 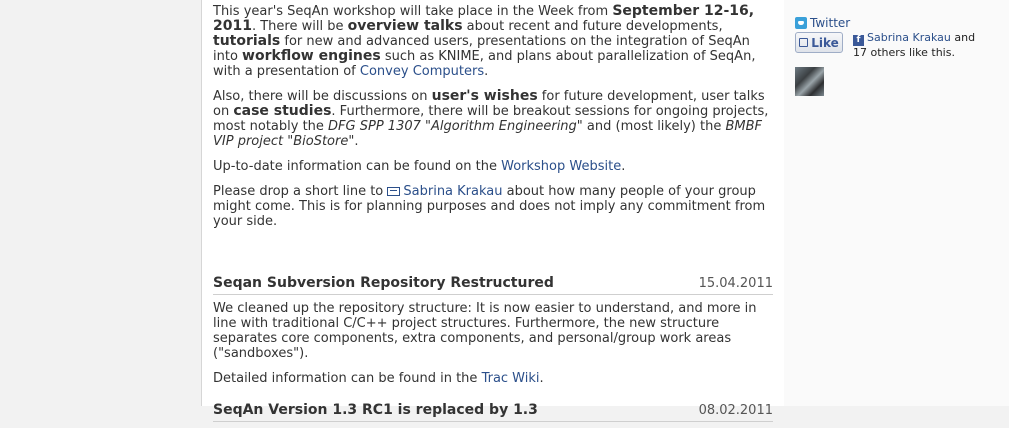 I want to click on facebook-like-summary: f Sabrina Krakau and 17 others like this., so click(x=928, y=45).